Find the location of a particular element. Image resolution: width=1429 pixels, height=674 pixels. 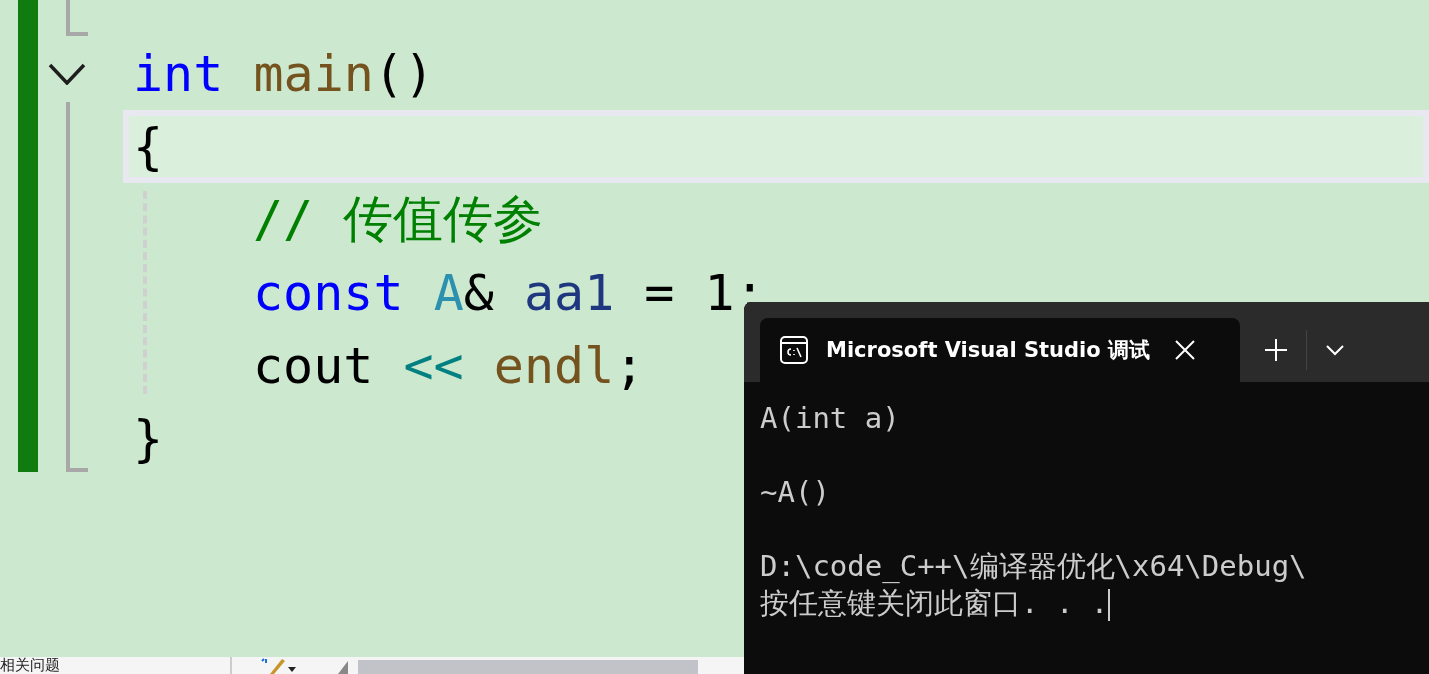

terminal-tab: Microsoft Visual Studio 调试 is located at coordinates (1000, 350).